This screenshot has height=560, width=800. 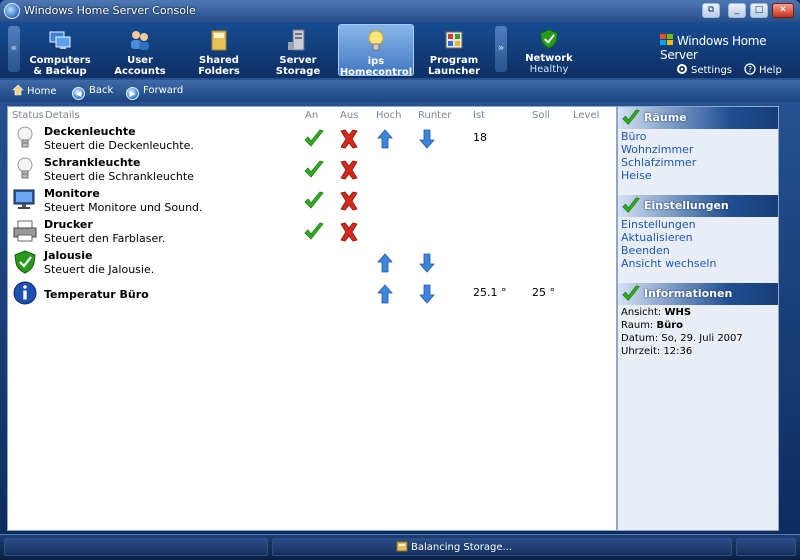 What do you see at coordinates (712, 70) in the screenshot?
I see `settings-label: Settings` at bounding box center [712, 70].